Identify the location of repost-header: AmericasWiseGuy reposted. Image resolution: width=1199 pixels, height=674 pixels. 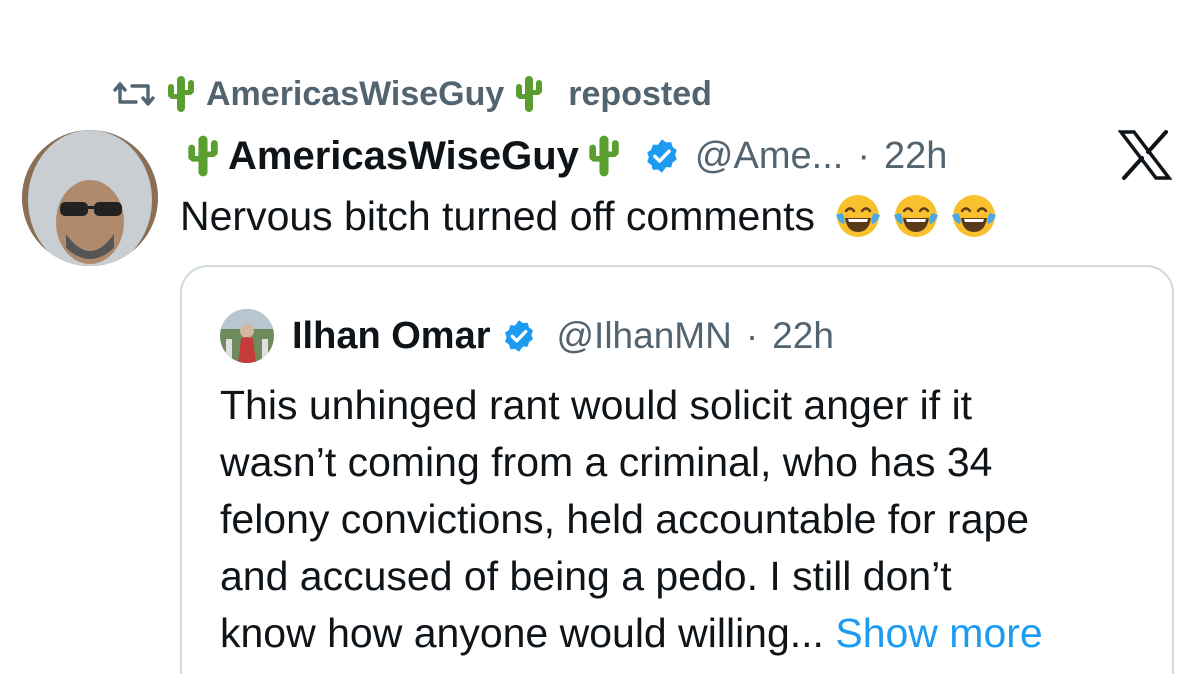
(412, 94).